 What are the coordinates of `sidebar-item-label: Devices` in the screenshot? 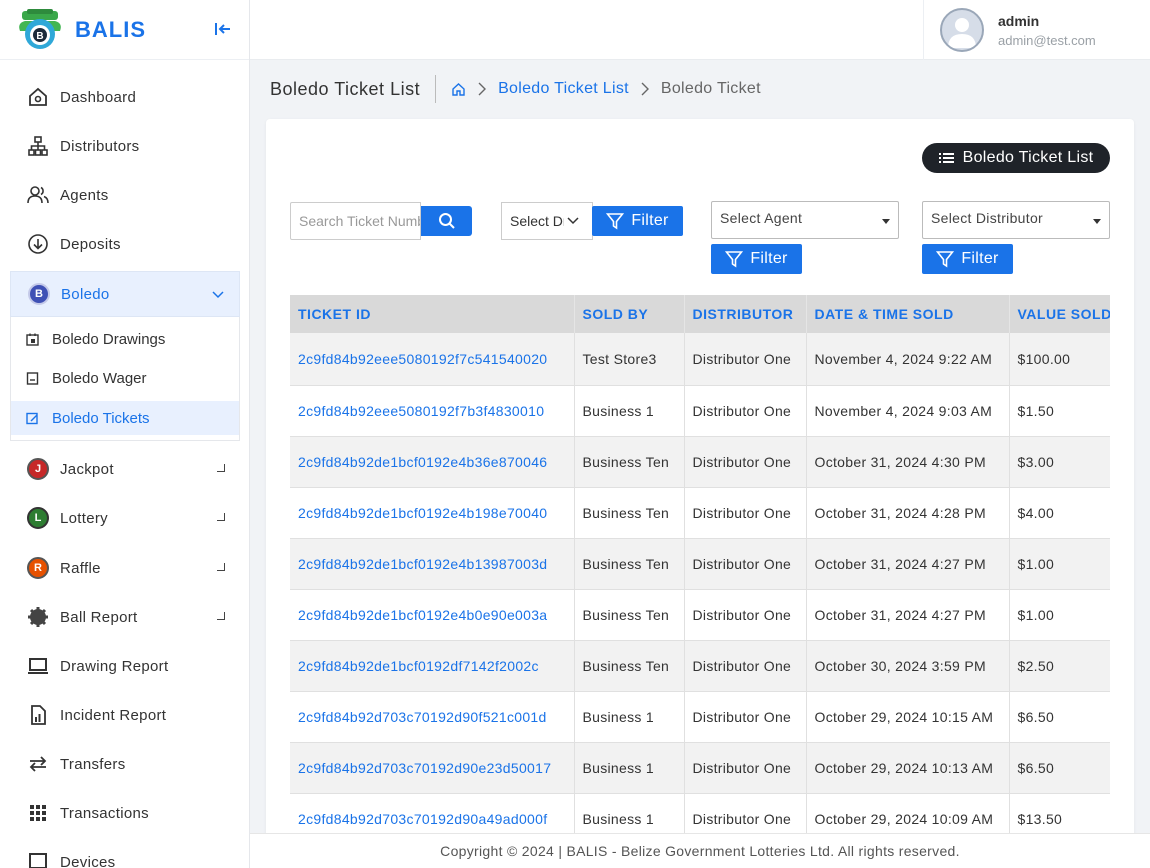 It's located at (88, 860).